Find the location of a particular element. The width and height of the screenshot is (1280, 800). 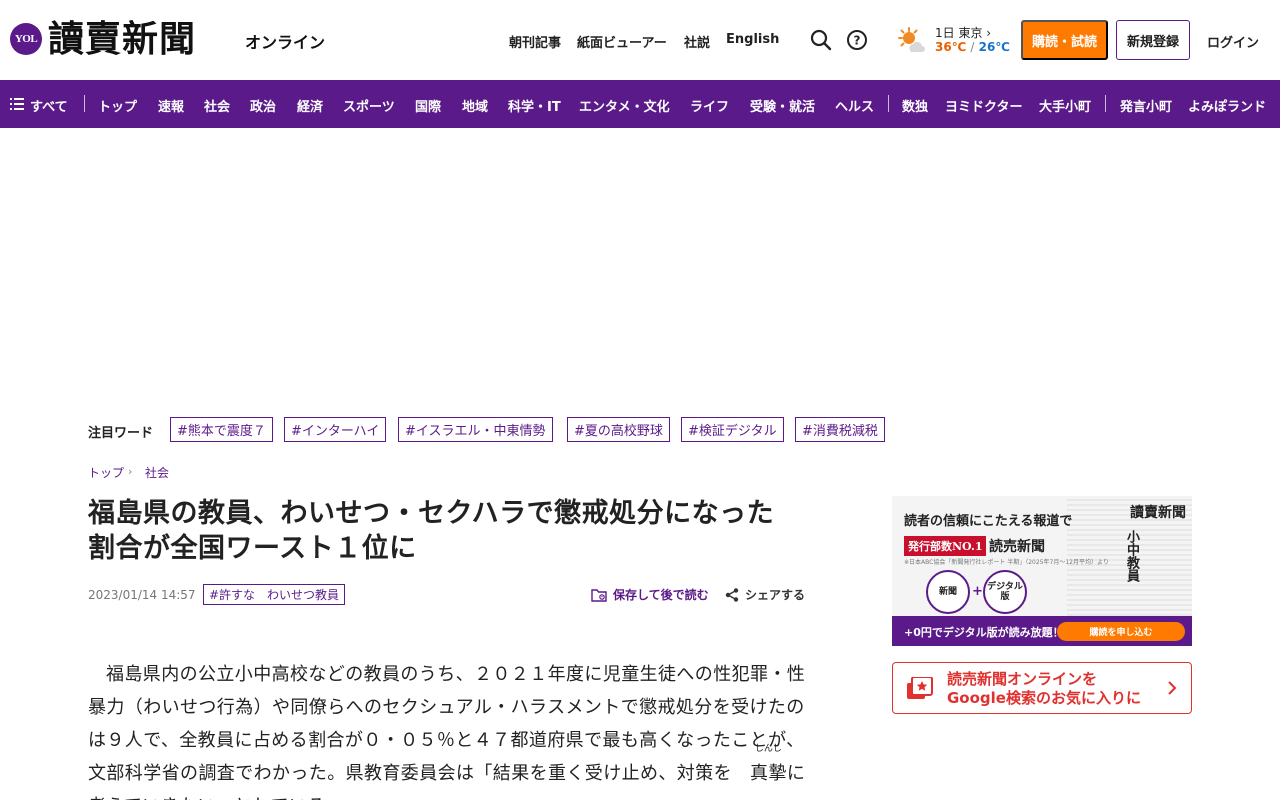

cat-life: ライフ is located at coordinates (709, 105).